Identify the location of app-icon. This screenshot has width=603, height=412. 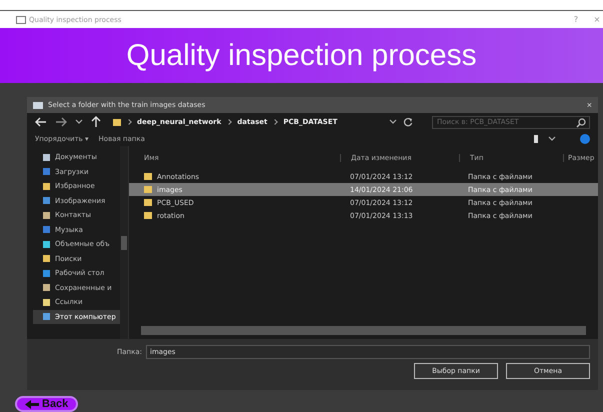
(21, 20).